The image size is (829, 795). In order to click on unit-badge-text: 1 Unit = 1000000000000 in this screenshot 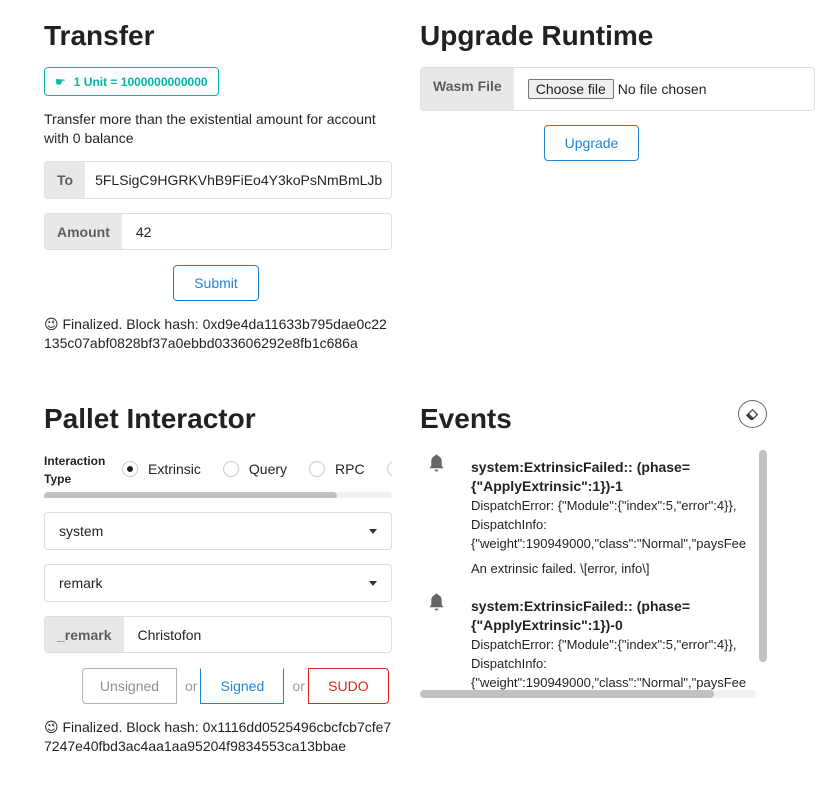, I will do `click(140, 81)`.